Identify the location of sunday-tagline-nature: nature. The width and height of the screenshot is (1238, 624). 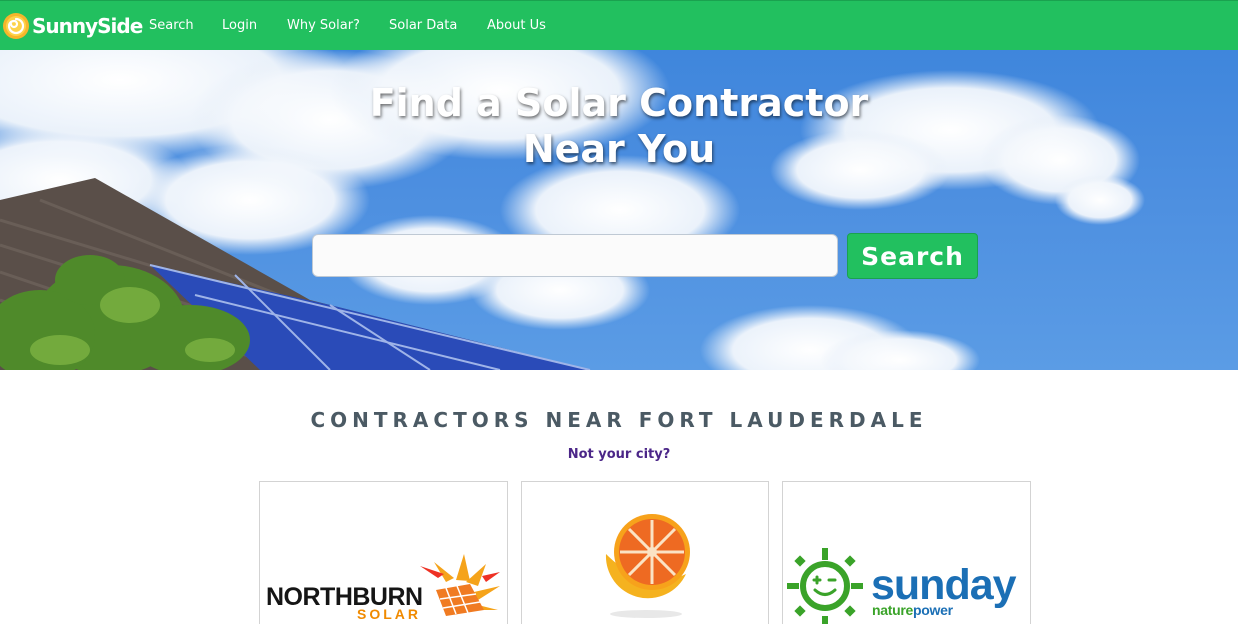
(892, 610).